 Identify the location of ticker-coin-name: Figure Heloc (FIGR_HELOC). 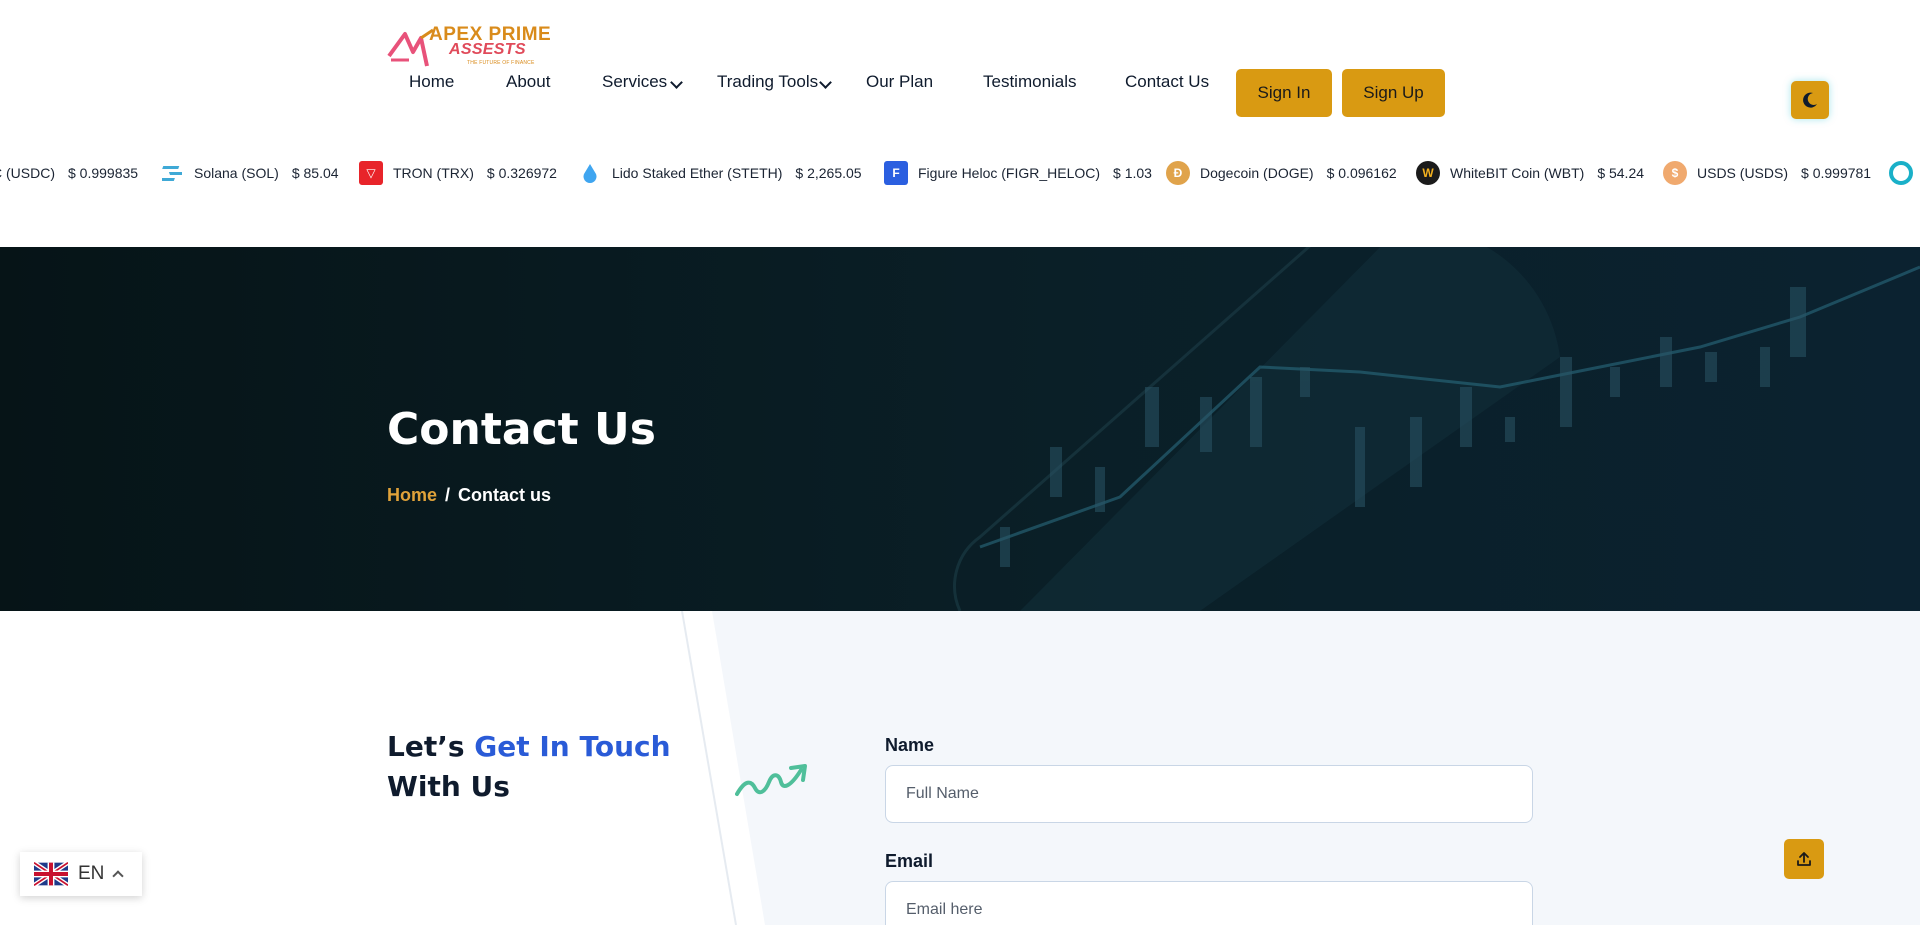
(1009, 173).